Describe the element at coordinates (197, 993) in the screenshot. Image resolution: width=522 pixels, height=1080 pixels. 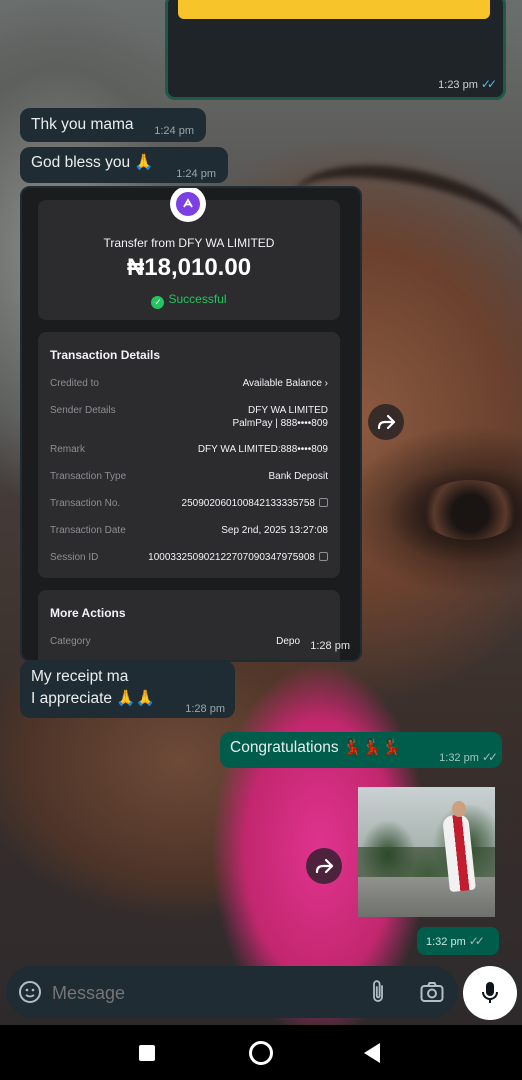
I see `message-input` at that location.